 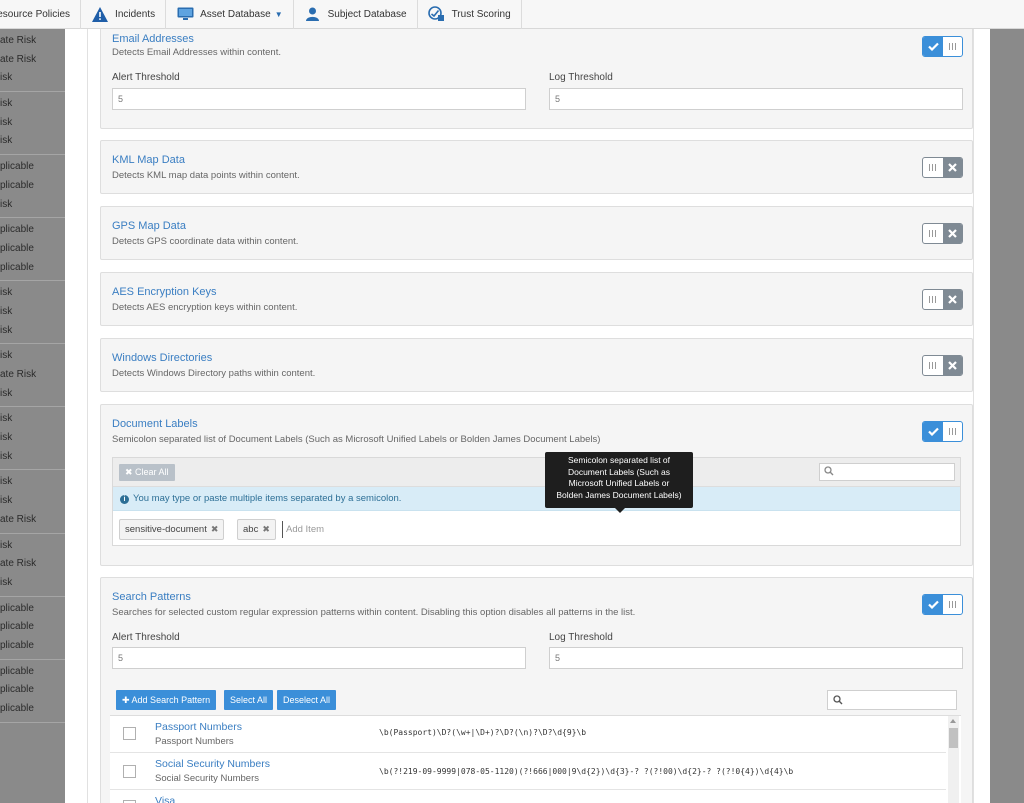 I want to click on nav-incidents: Incidents, so click(x=124, y=14).